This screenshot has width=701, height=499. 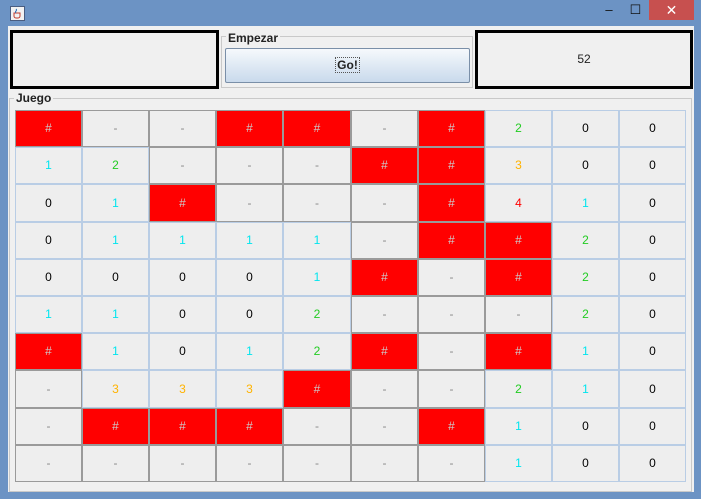 I want to click on close-button: ✕, so click(x=671, y=10).